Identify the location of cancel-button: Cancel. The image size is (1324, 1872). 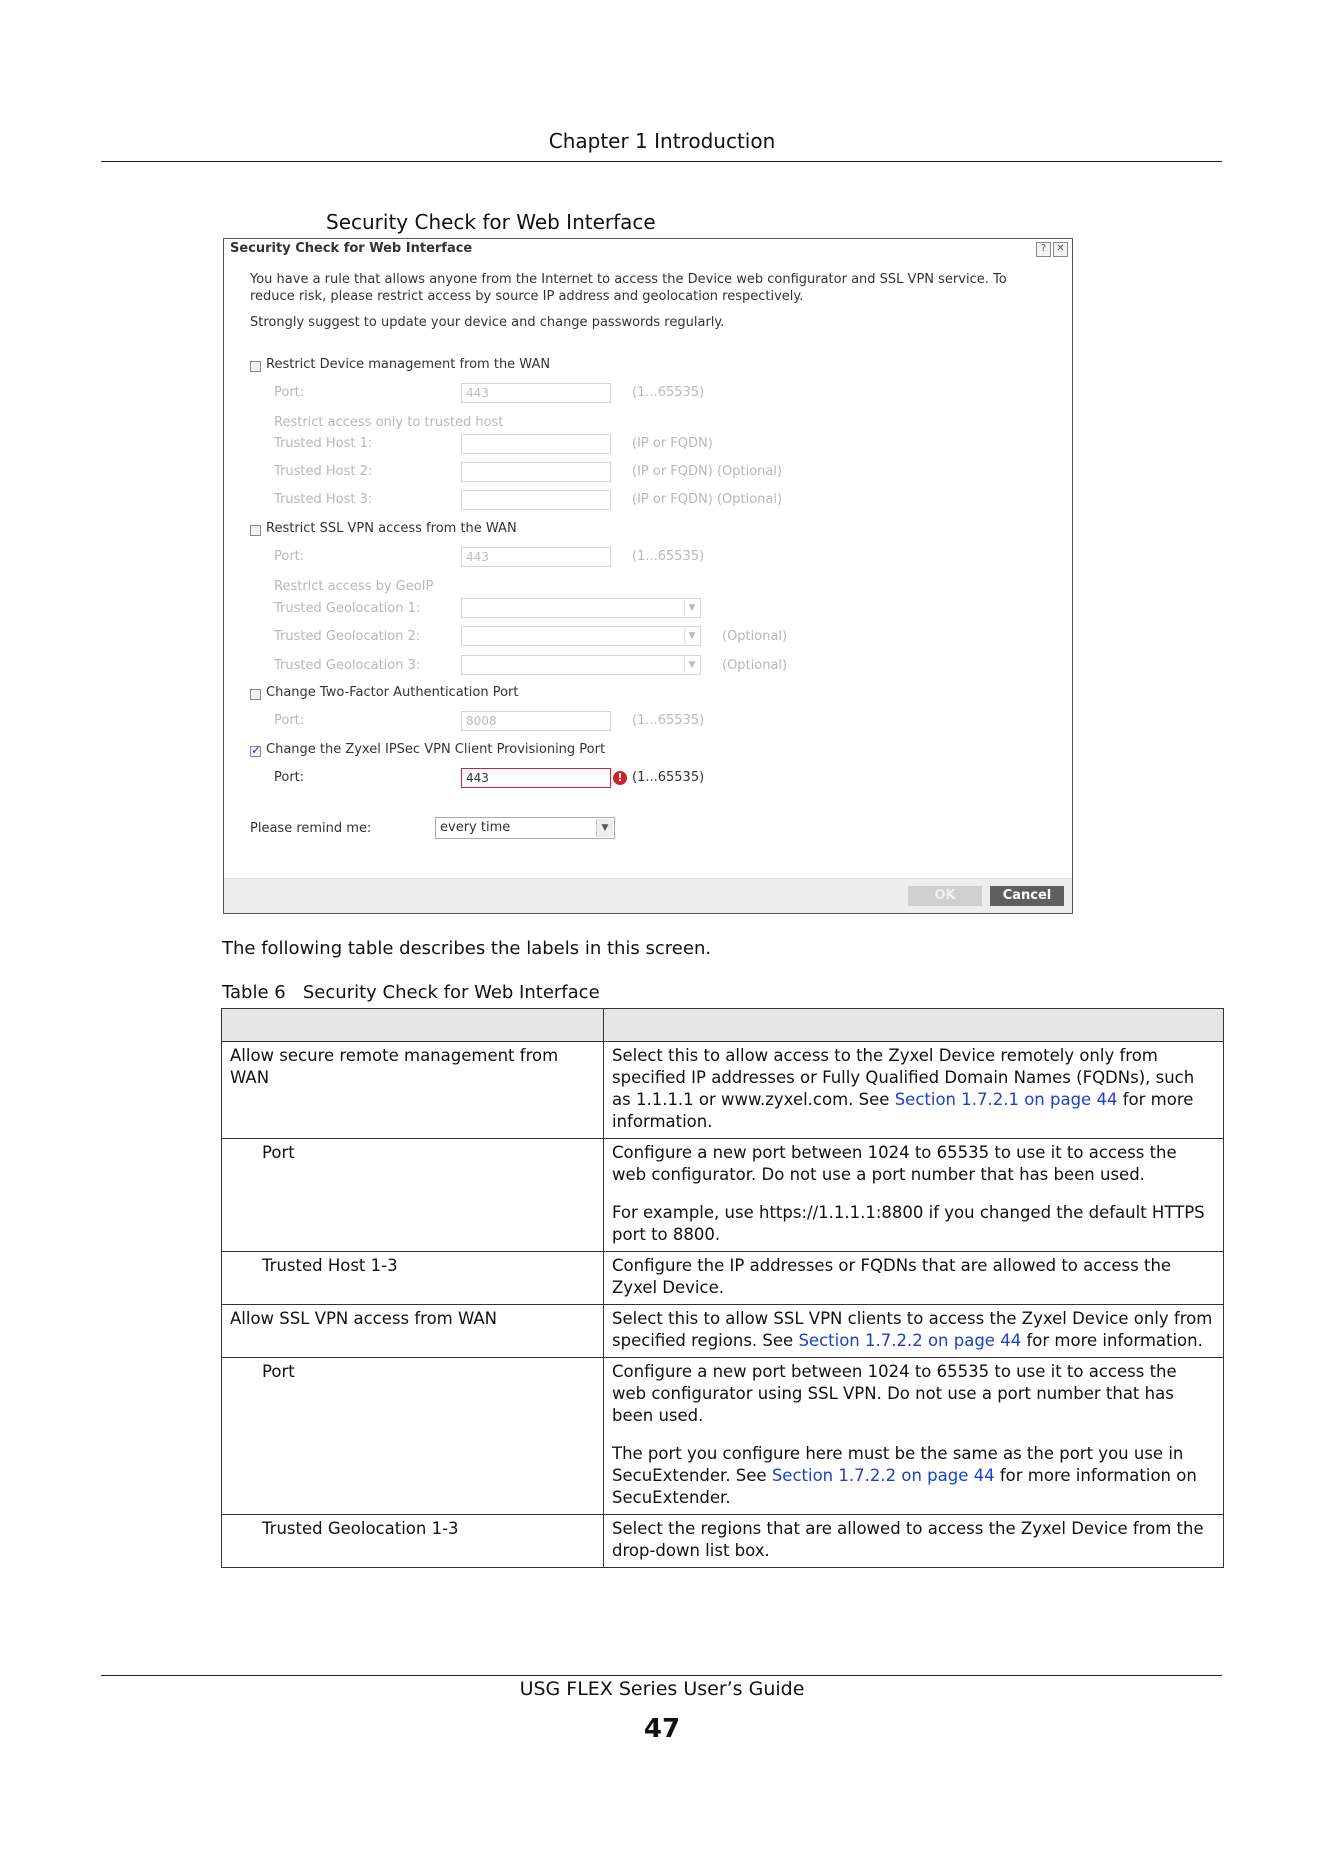
(1027, 896).